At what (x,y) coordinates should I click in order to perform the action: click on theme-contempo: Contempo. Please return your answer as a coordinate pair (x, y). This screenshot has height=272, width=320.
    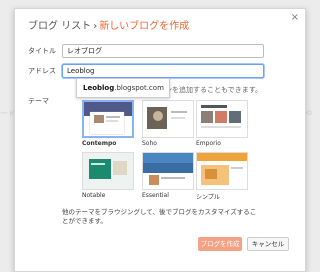
    Looking at the image, I should click on (108, 123).